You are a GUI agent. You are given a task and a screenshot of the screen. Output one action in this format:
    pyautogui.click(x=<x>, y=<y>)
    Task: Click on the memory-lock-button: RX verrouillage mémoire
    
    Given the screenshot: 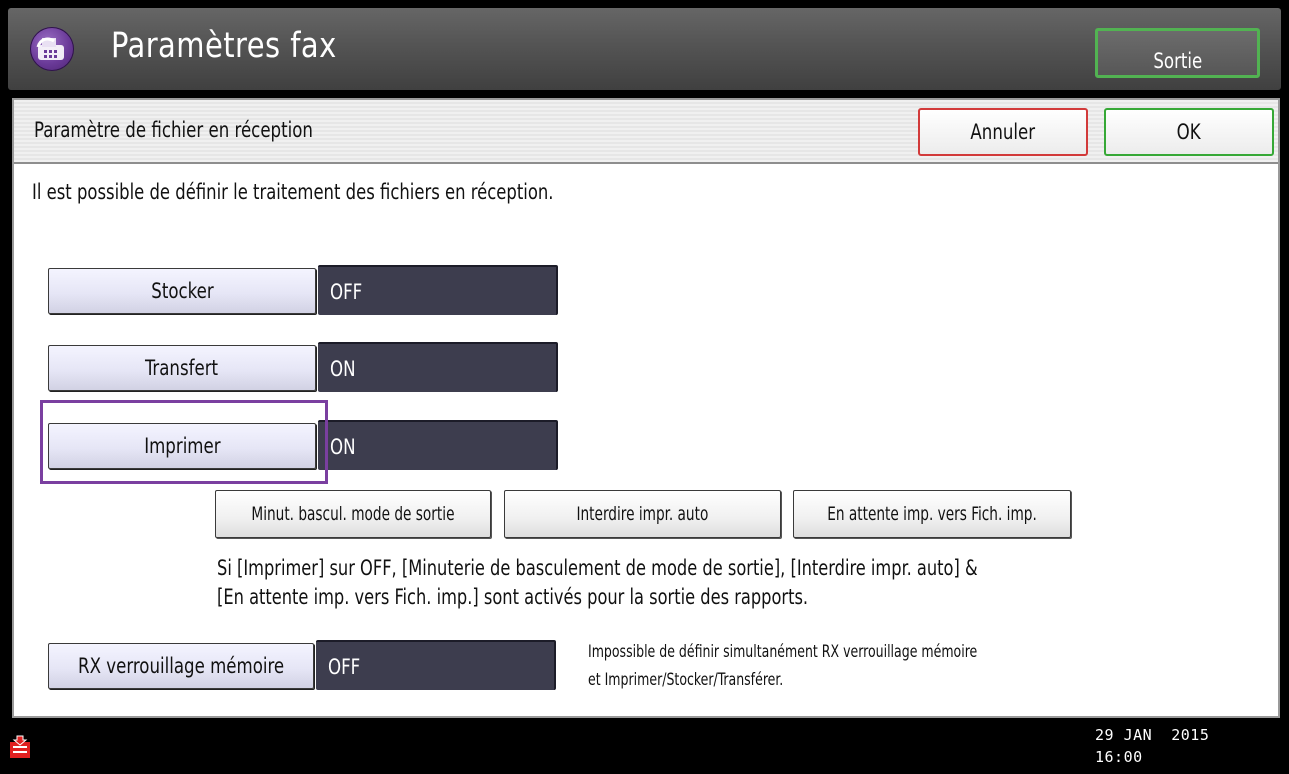 What is the action you would take?
    pyautogui.click(x=181, y=666)
    